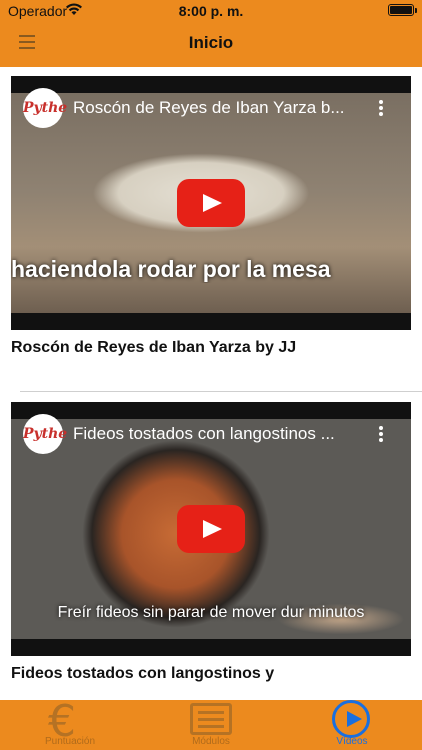  What do you see at coordinates (351, 719) in the screenshot?
I see `play-circle-icon` at bounding box center [351, 719].